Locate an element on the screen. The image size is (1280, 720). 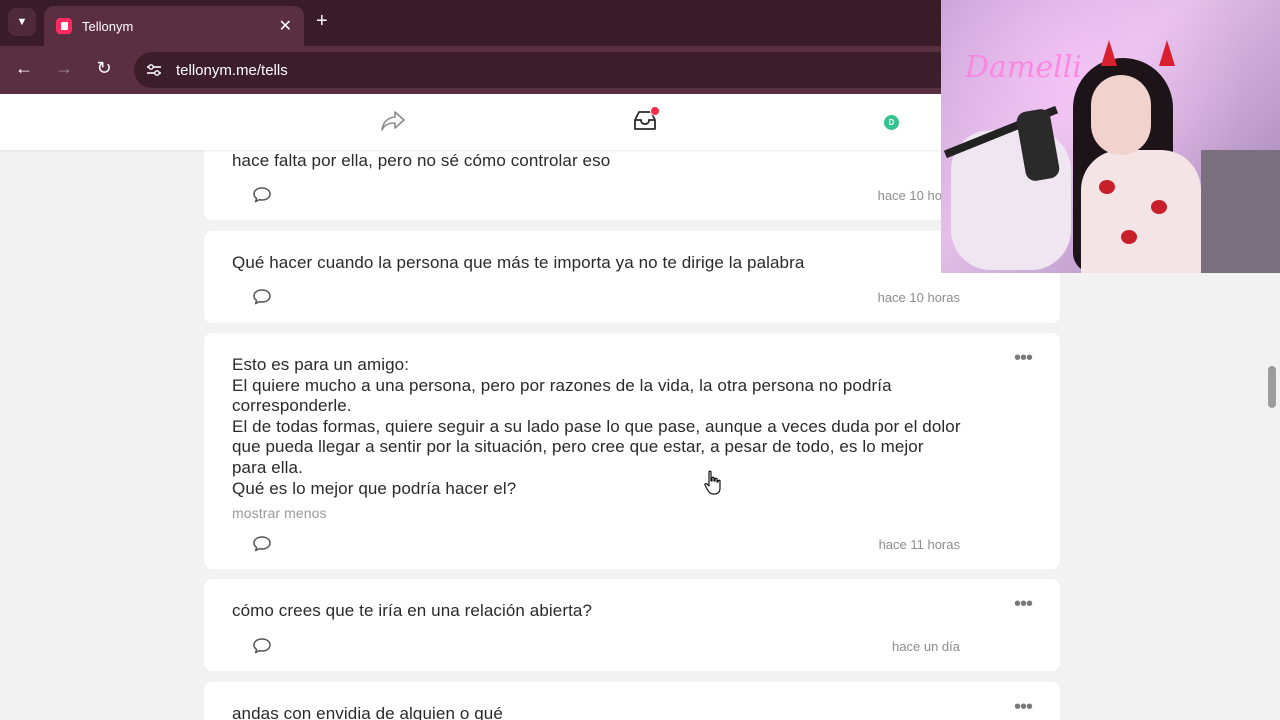
back-arrow-icon: ← is located at coordinates (24, 68).